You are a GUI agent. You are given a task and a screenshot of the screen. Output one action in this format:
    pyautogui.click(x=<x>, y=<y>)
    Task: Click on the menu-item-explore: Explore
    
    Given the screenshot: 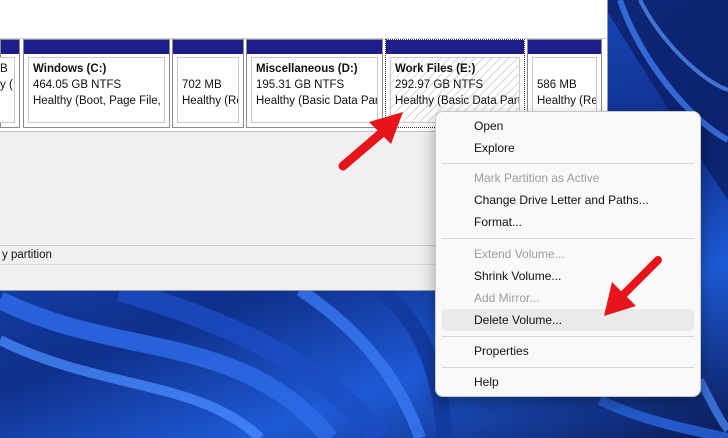 What is the action you would take?
    pyautogui.click(x=568, y=148)
    